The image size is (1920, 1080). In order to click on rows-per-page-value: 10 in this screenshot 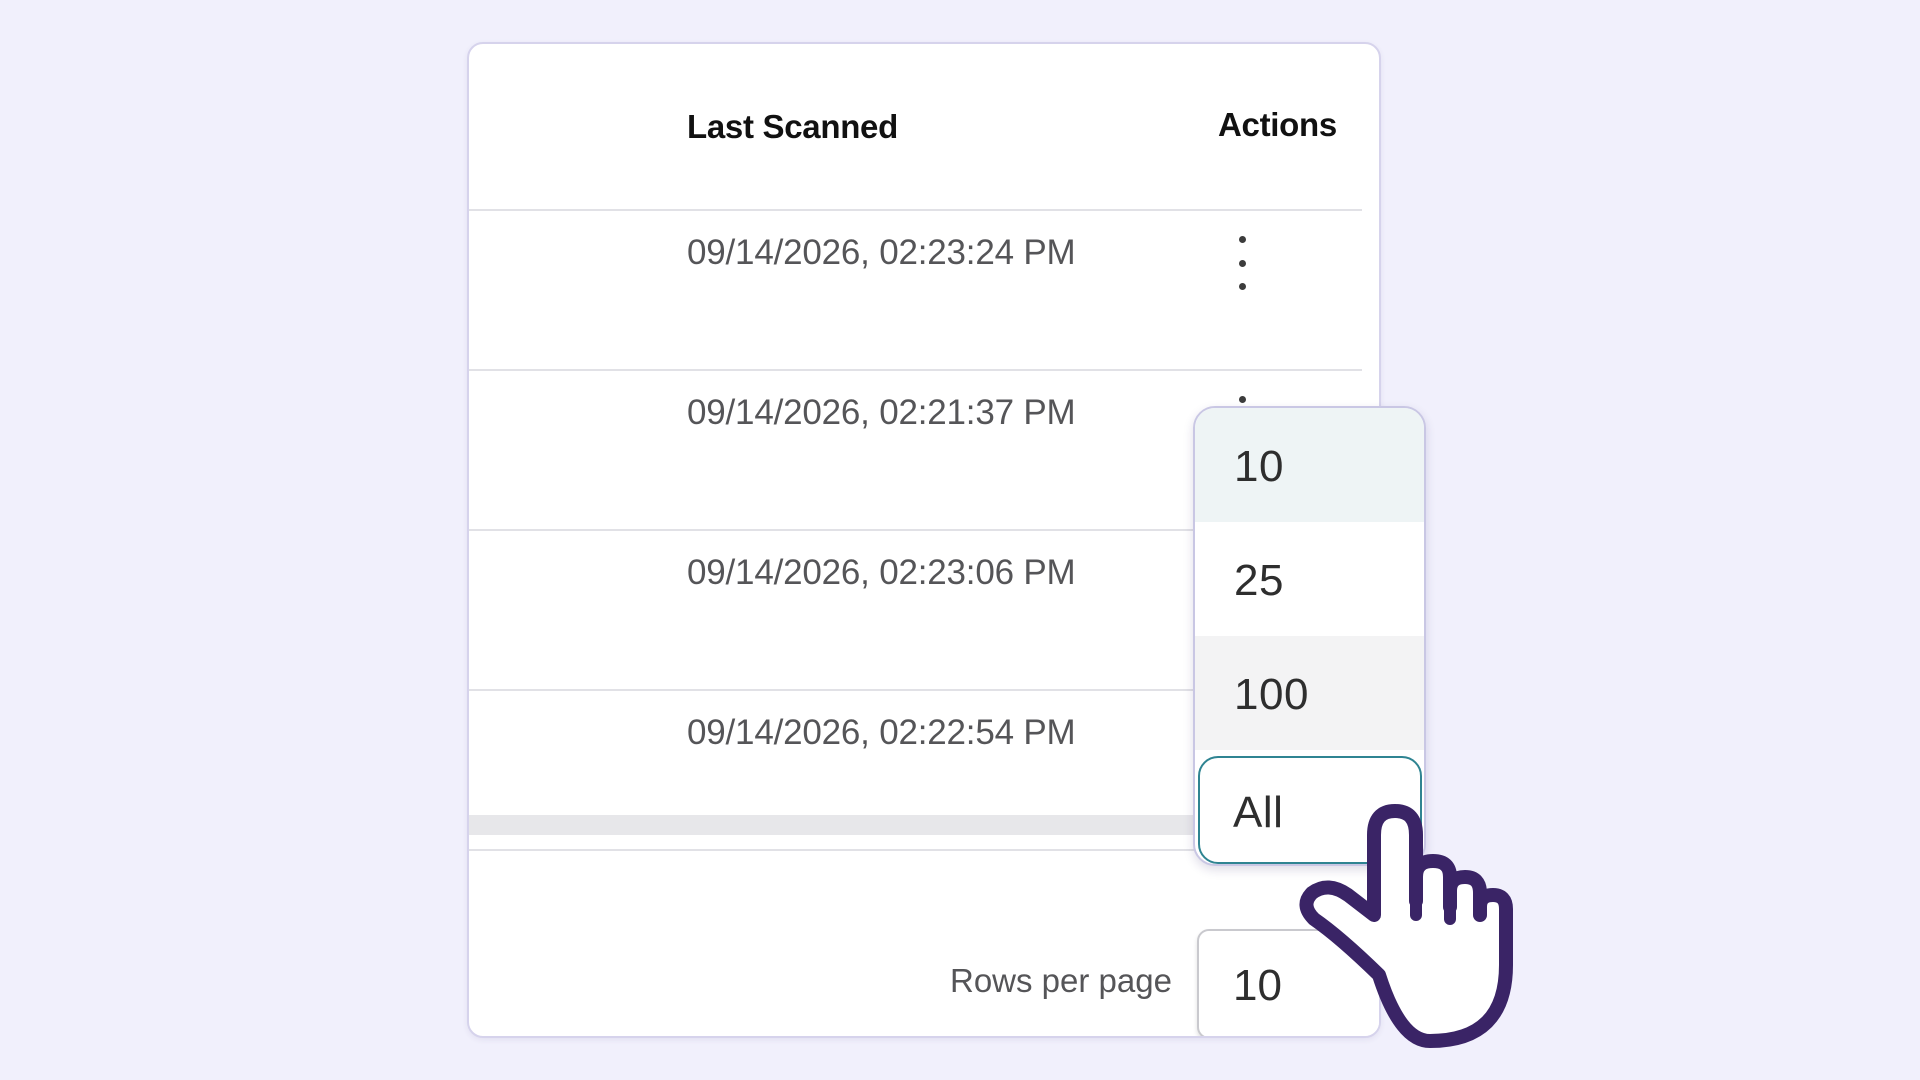, I will do `click(1257, 985)`.